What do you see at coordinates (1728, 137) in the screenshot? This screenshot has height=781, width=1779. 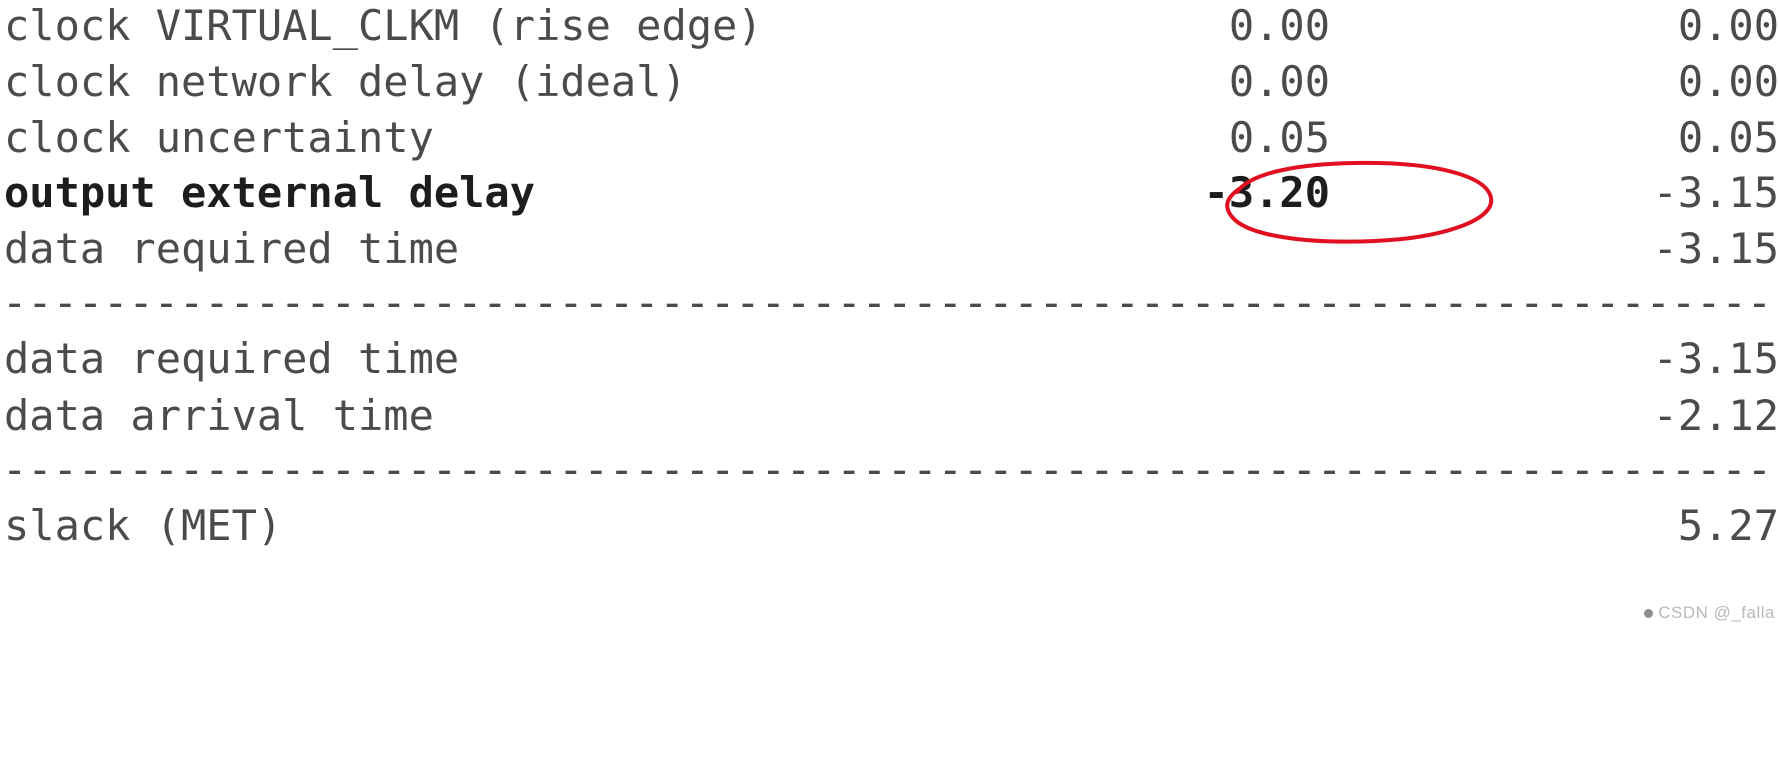 I see `row-path-value: 0.05` at bounding box center [1728, 137].